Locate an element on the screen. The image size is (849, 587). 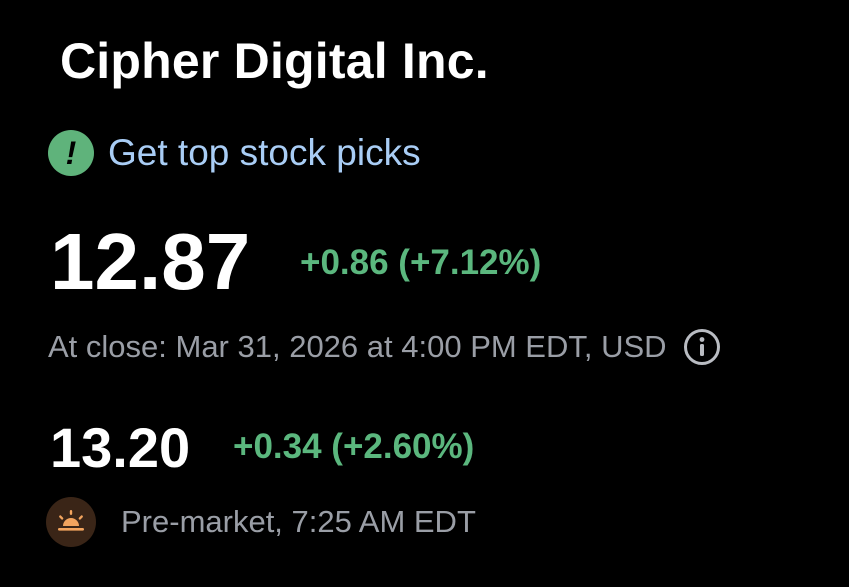
premarket-timestamp: Pre-market, 7:25 AM EDT is located at coordinates (298, 521).